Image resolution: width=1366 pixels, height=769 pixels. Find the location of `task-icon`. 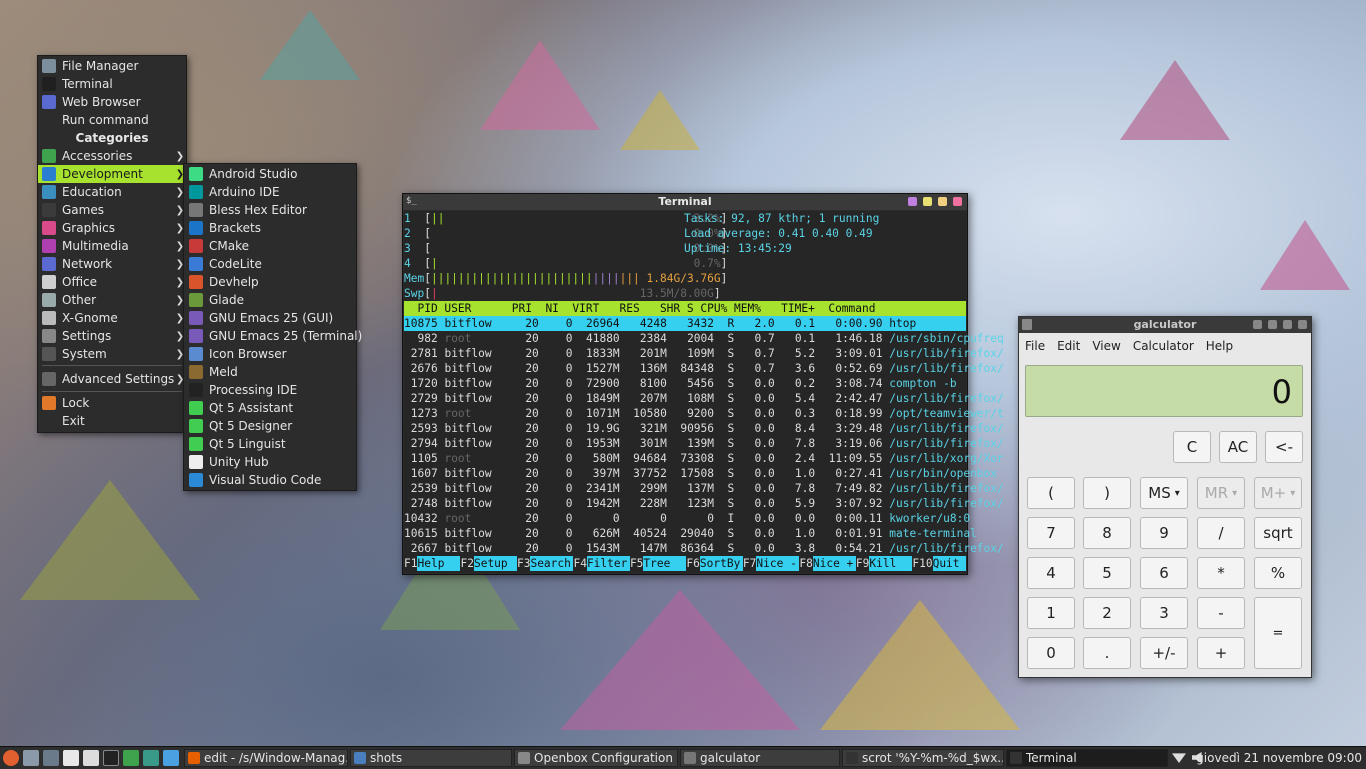

task-icon is located at coordinates (1016, 758).